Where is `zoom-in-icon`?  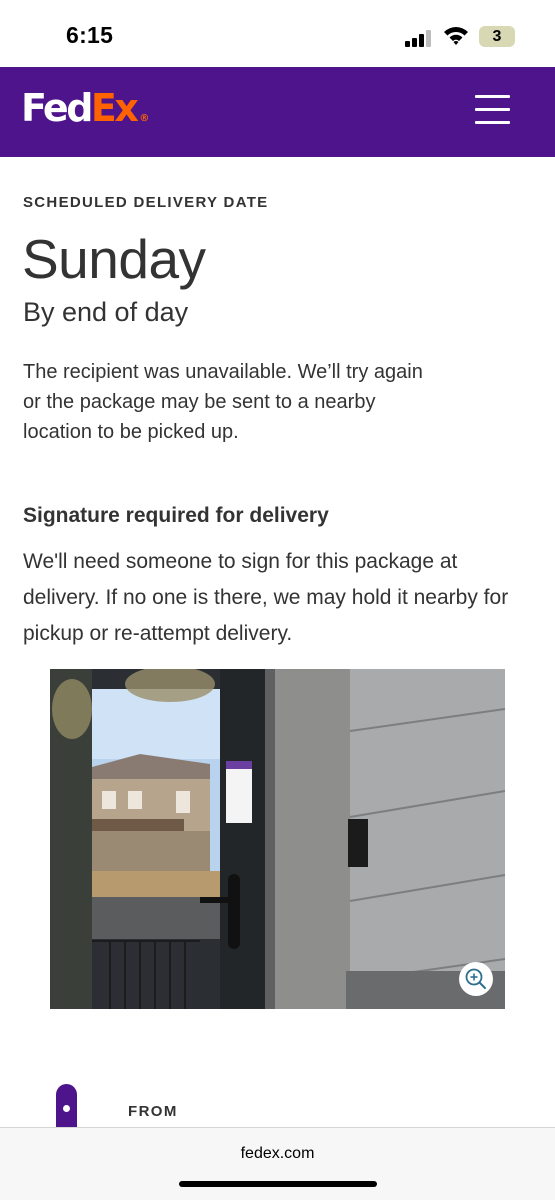
zoom-in-icon is located at coordinates (476, 979).